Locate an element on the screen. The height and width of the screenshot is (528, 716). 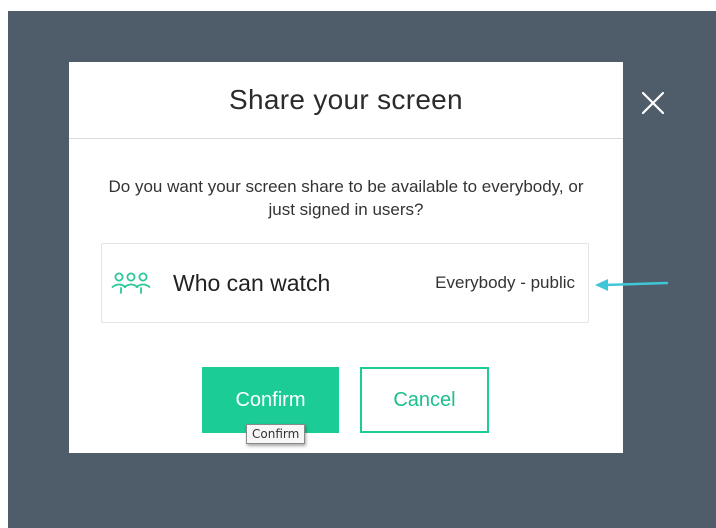
confirm-tooltip: Confirm is located at coordinates (276, 434).